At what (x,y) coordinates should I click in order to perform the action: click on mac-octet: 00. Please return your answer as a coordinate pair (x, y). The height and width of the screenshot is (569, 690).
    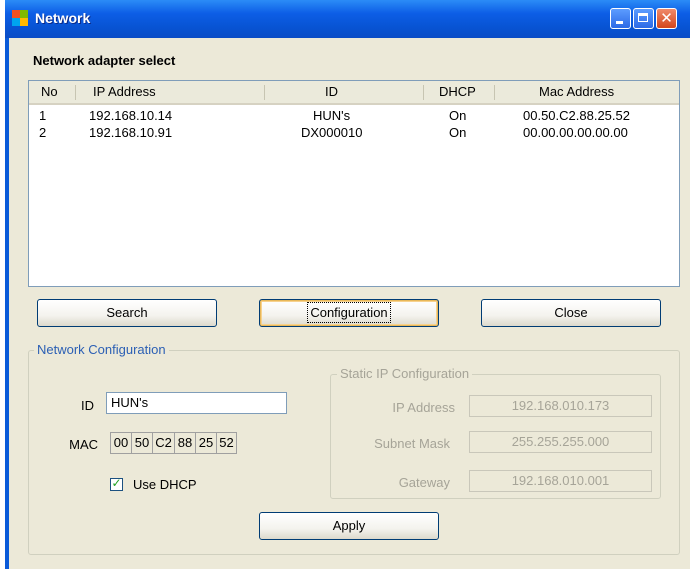
    Looking at the image, I should click on (120, 443).